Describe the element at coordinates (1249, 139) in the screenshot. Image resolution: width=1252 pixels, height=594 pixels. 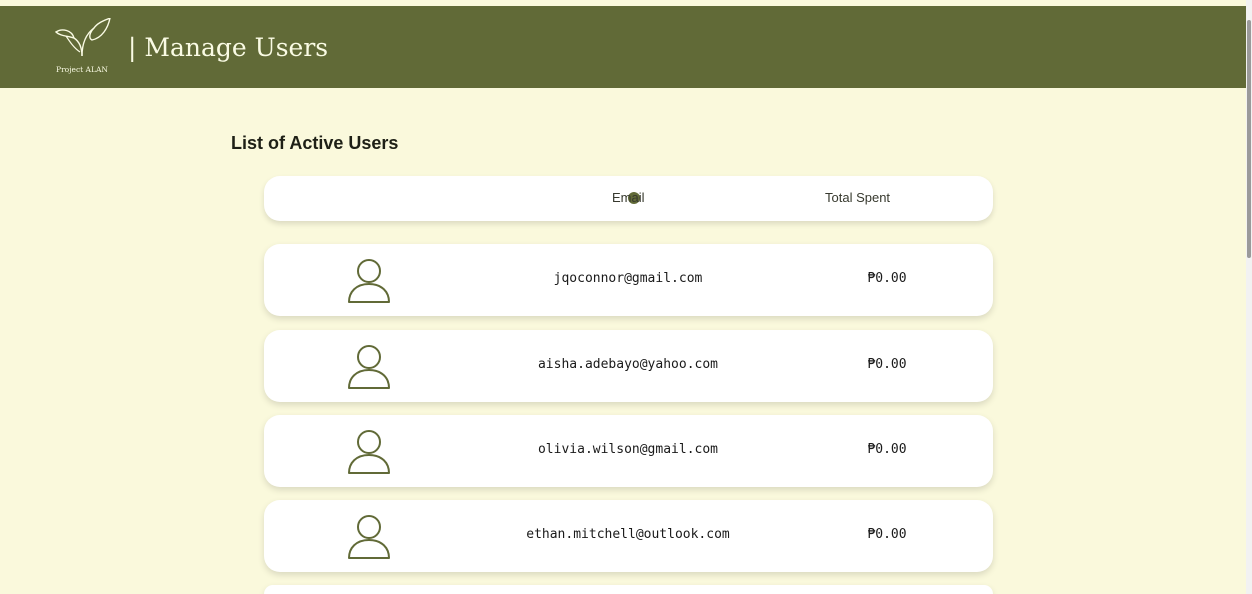
I see `scrollbar-thumb` at that location.